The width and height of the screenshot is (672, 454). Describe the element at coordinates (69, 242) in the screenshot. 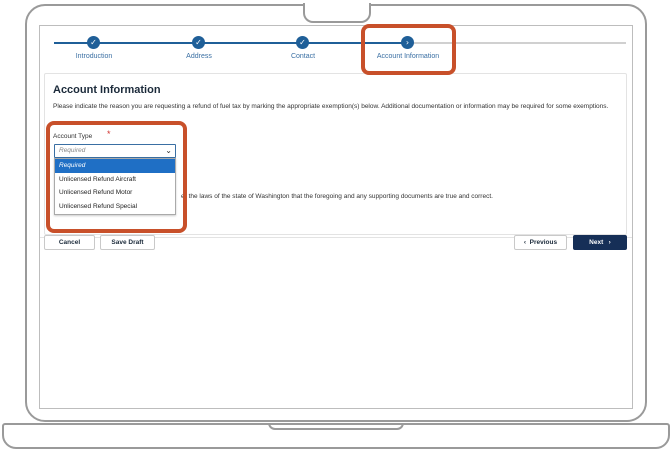

I see `cancel-button: Cancel` at that location.